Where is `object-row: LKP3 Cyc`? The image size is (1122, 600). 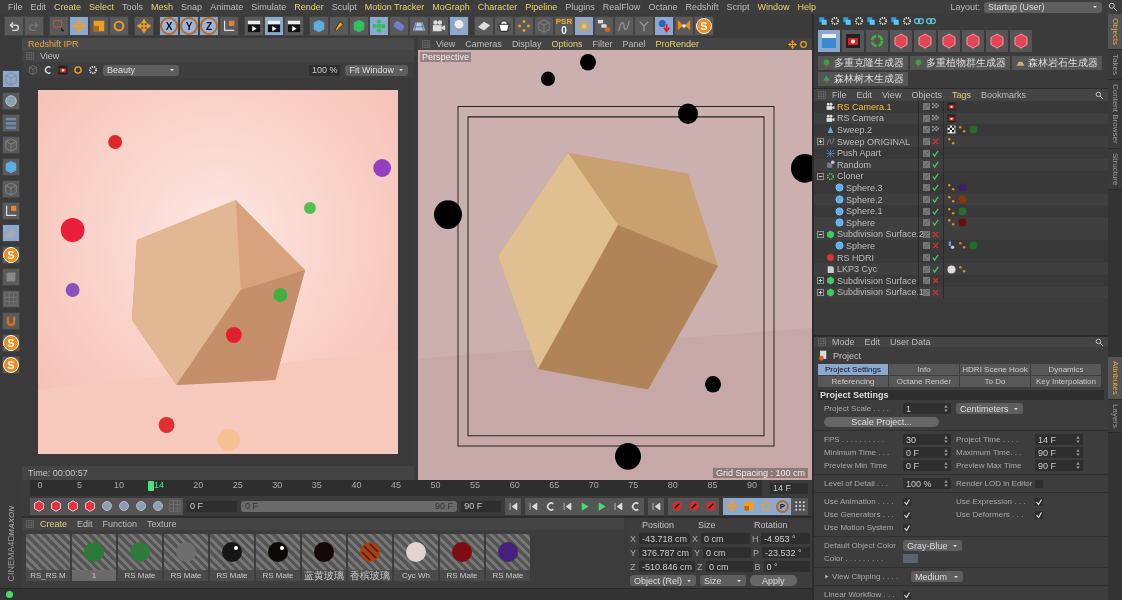
object-row: LKP3 Cyc is located at coordinates (961, 269).